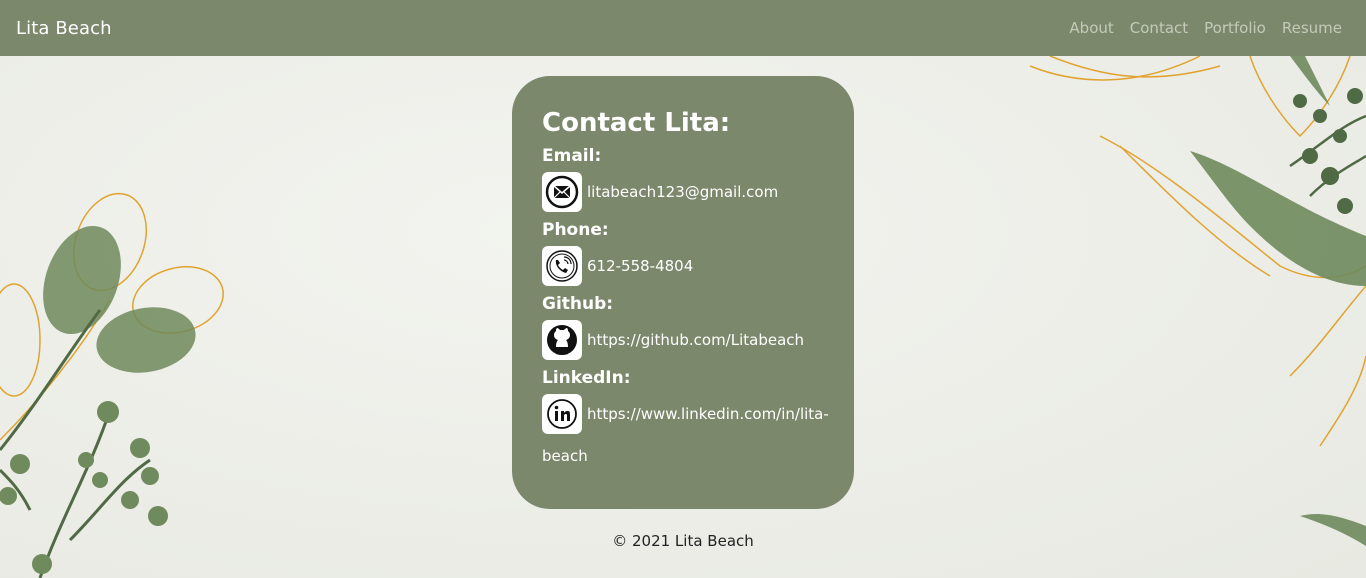 Image resolution: width=1366 pixels, height=578 pixels. I want to click on github-icon, so click(562, 340).